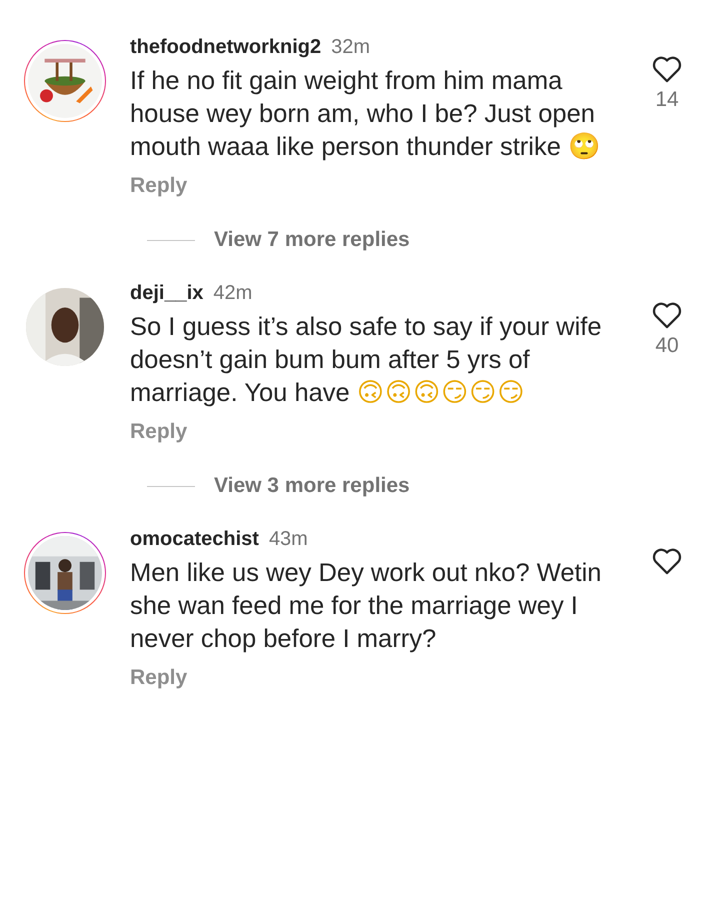 The width and height of the screenshot is (720, 906). I want to click on view-replies-link: View 7 more replies, so click(312, 240).